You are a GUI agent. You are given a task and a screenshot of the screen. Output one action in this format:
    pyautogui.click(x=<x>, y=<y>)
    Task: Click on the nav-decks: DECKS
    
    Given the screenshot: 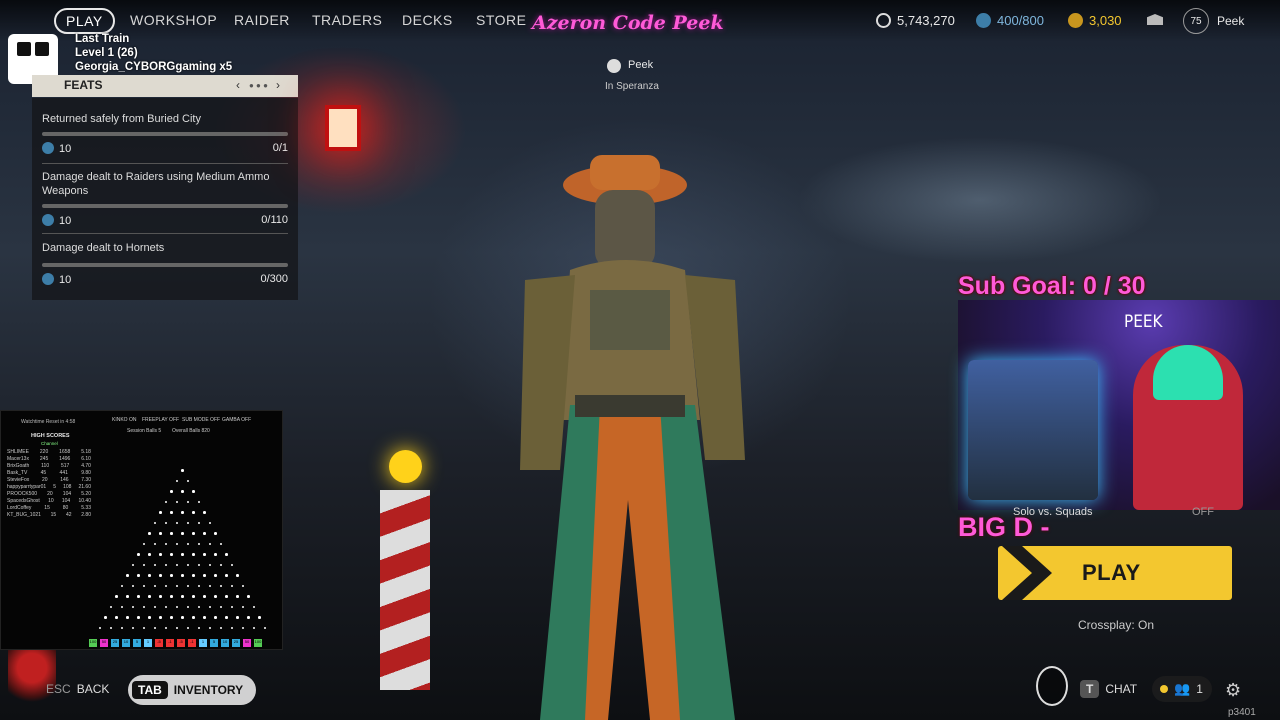 What is the action you would take?
    pyautogui.click(x=427, y=20)
    